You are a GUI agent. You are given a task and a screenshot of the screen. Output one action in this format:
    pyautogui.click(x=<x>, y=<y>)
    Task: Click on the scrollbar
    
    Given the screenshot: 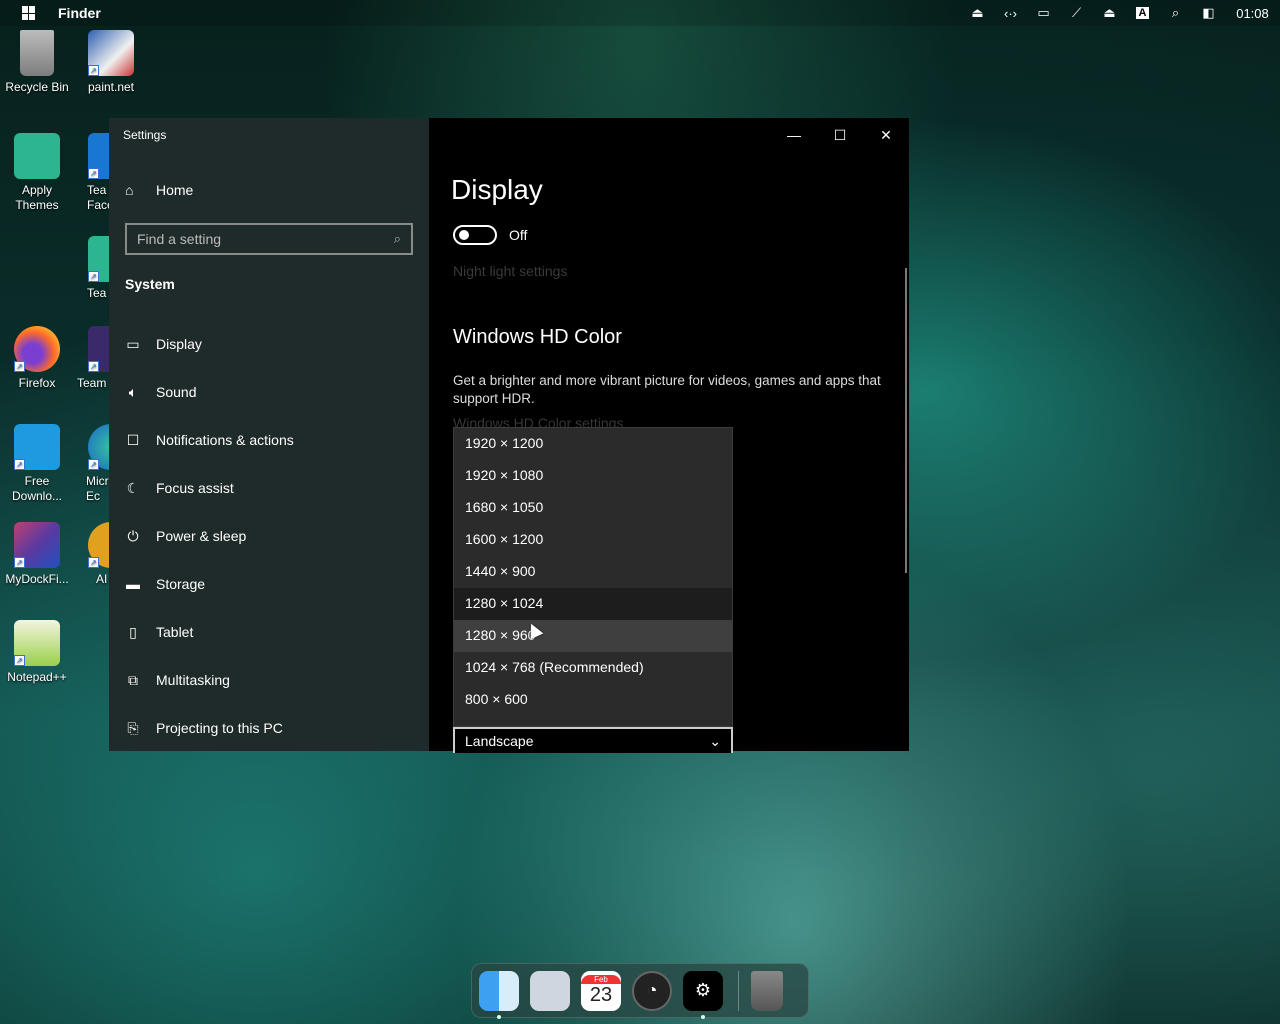 What is the action you would take?
    pyautogui.click(x=906, y=420)
    